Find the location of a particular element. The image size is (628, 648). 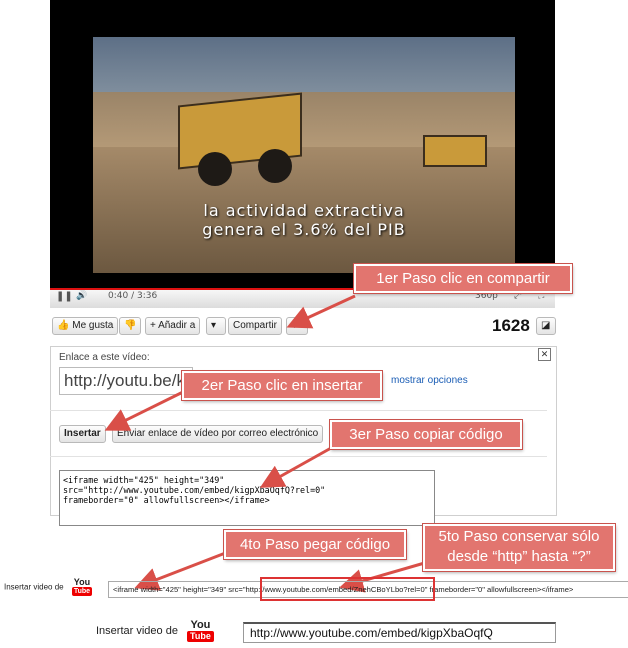

callout-step5-line2: desde “http” hasta “?” is located at coordinates (519, 556).